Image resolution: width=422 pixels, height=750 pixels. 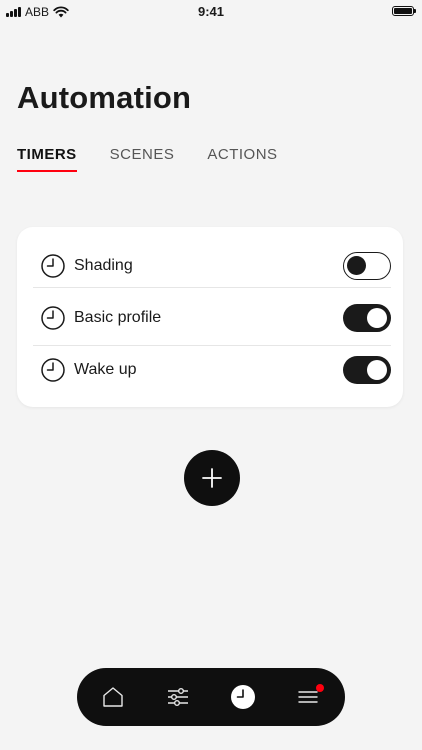 What do you see at coordinates (212, 287) in the screenshot?
I see `row-divider` at bounding box center [212, 287].